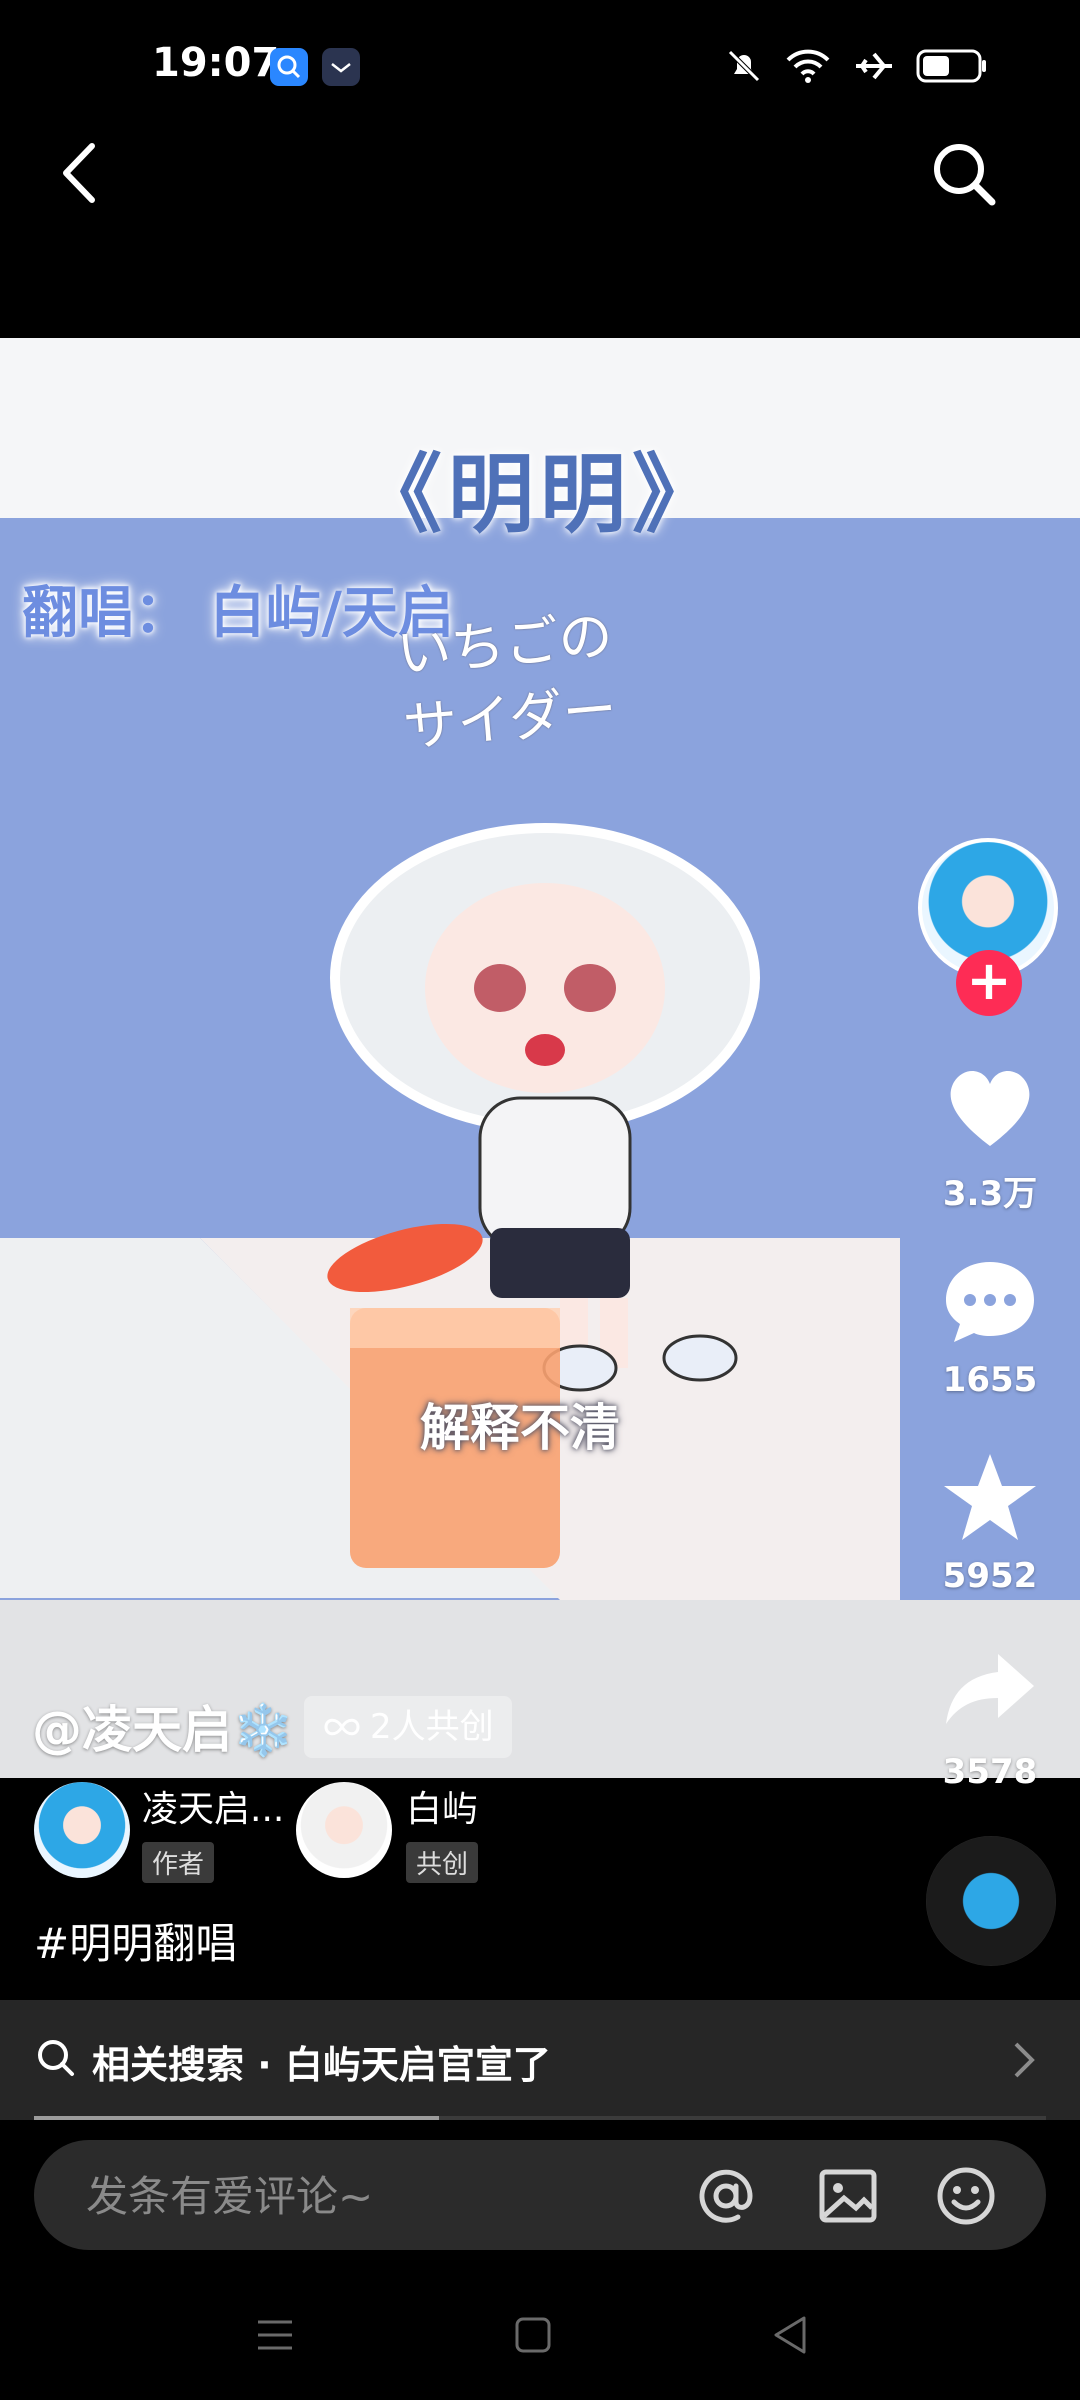  Describe the element at coordinates (848, 2196) in the screenshot. I see `image-icon` at that location.